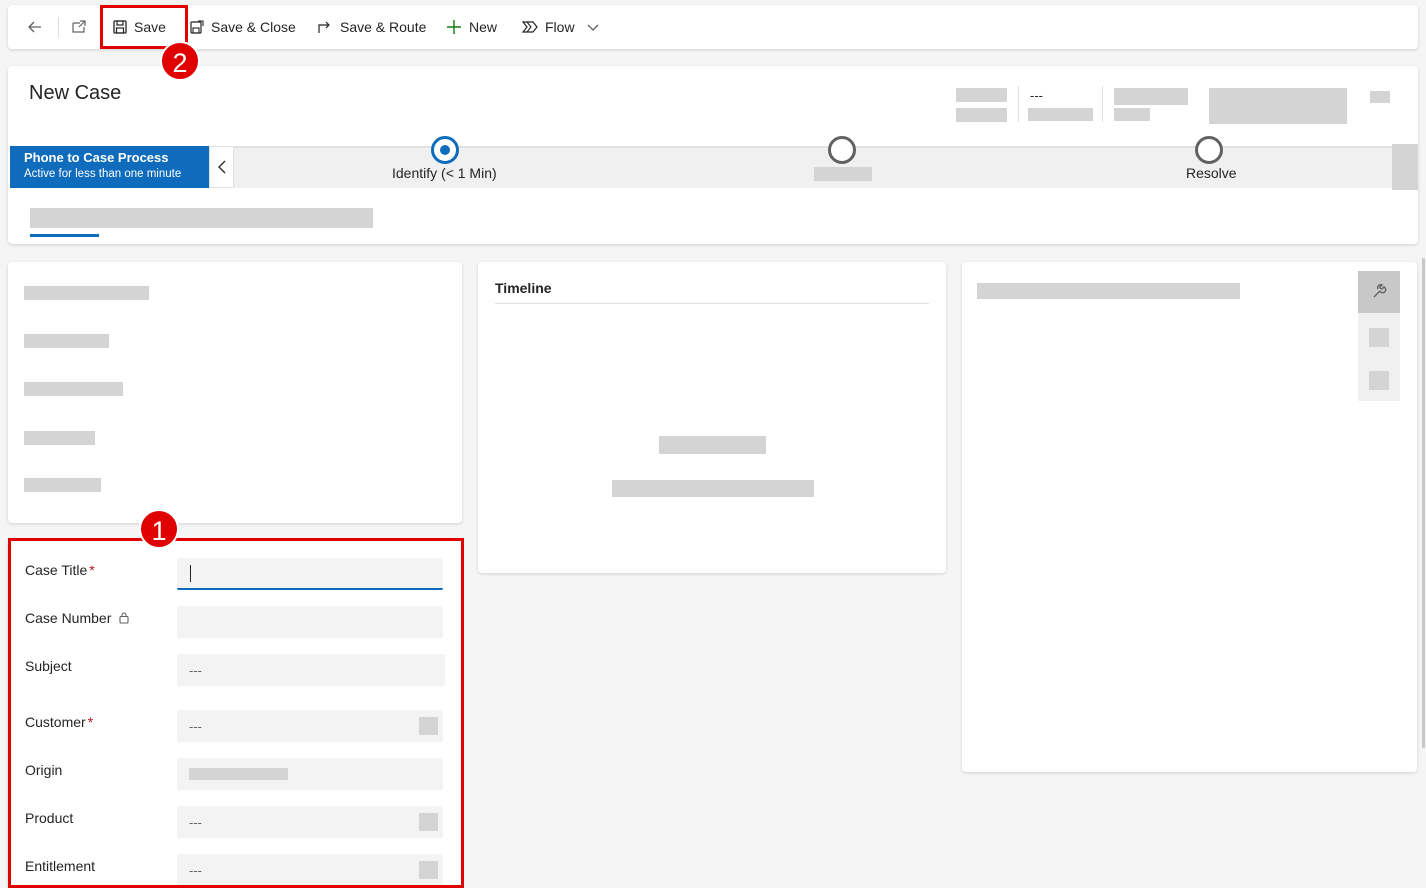 Image resolution: width=1426 pixels, height=888 pixels. I want to click on origin-select, so click(310, 774).